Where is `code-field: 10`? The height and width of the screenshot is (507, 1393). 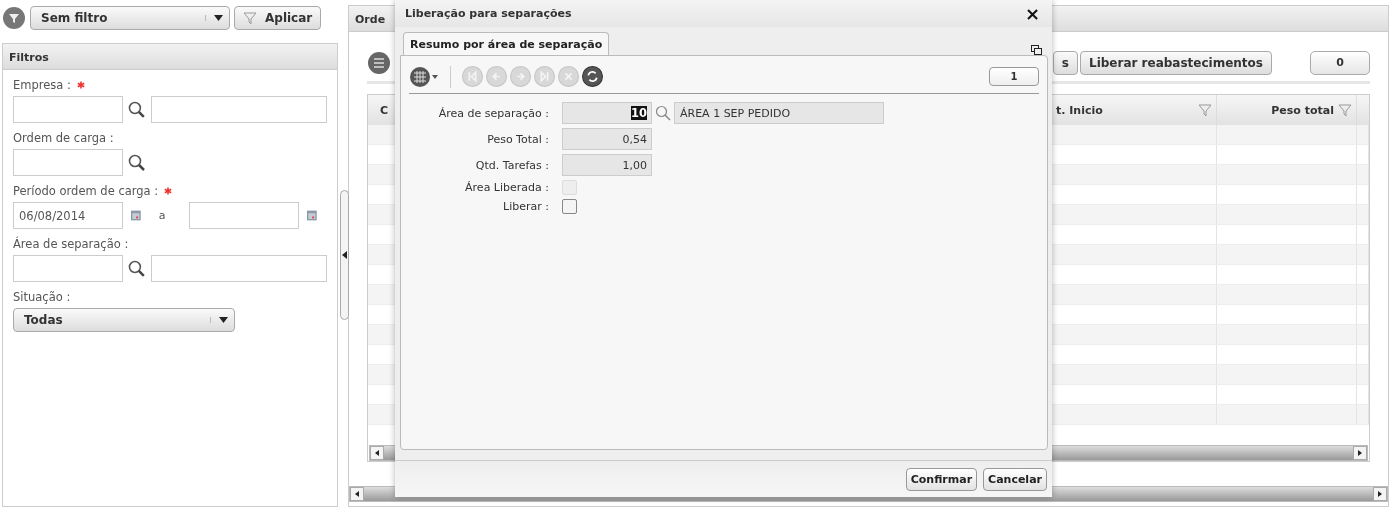 code-field: 10 is located at coordinates (607, 113).